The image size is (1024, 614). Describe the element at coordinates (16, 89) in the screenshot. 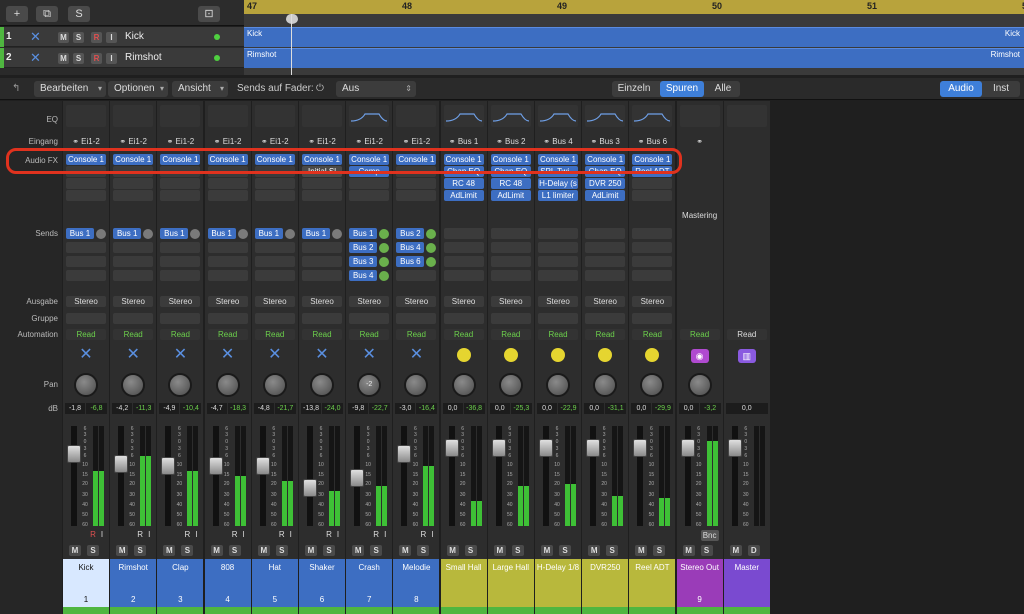

I see `back-icon: ↰` at that location.